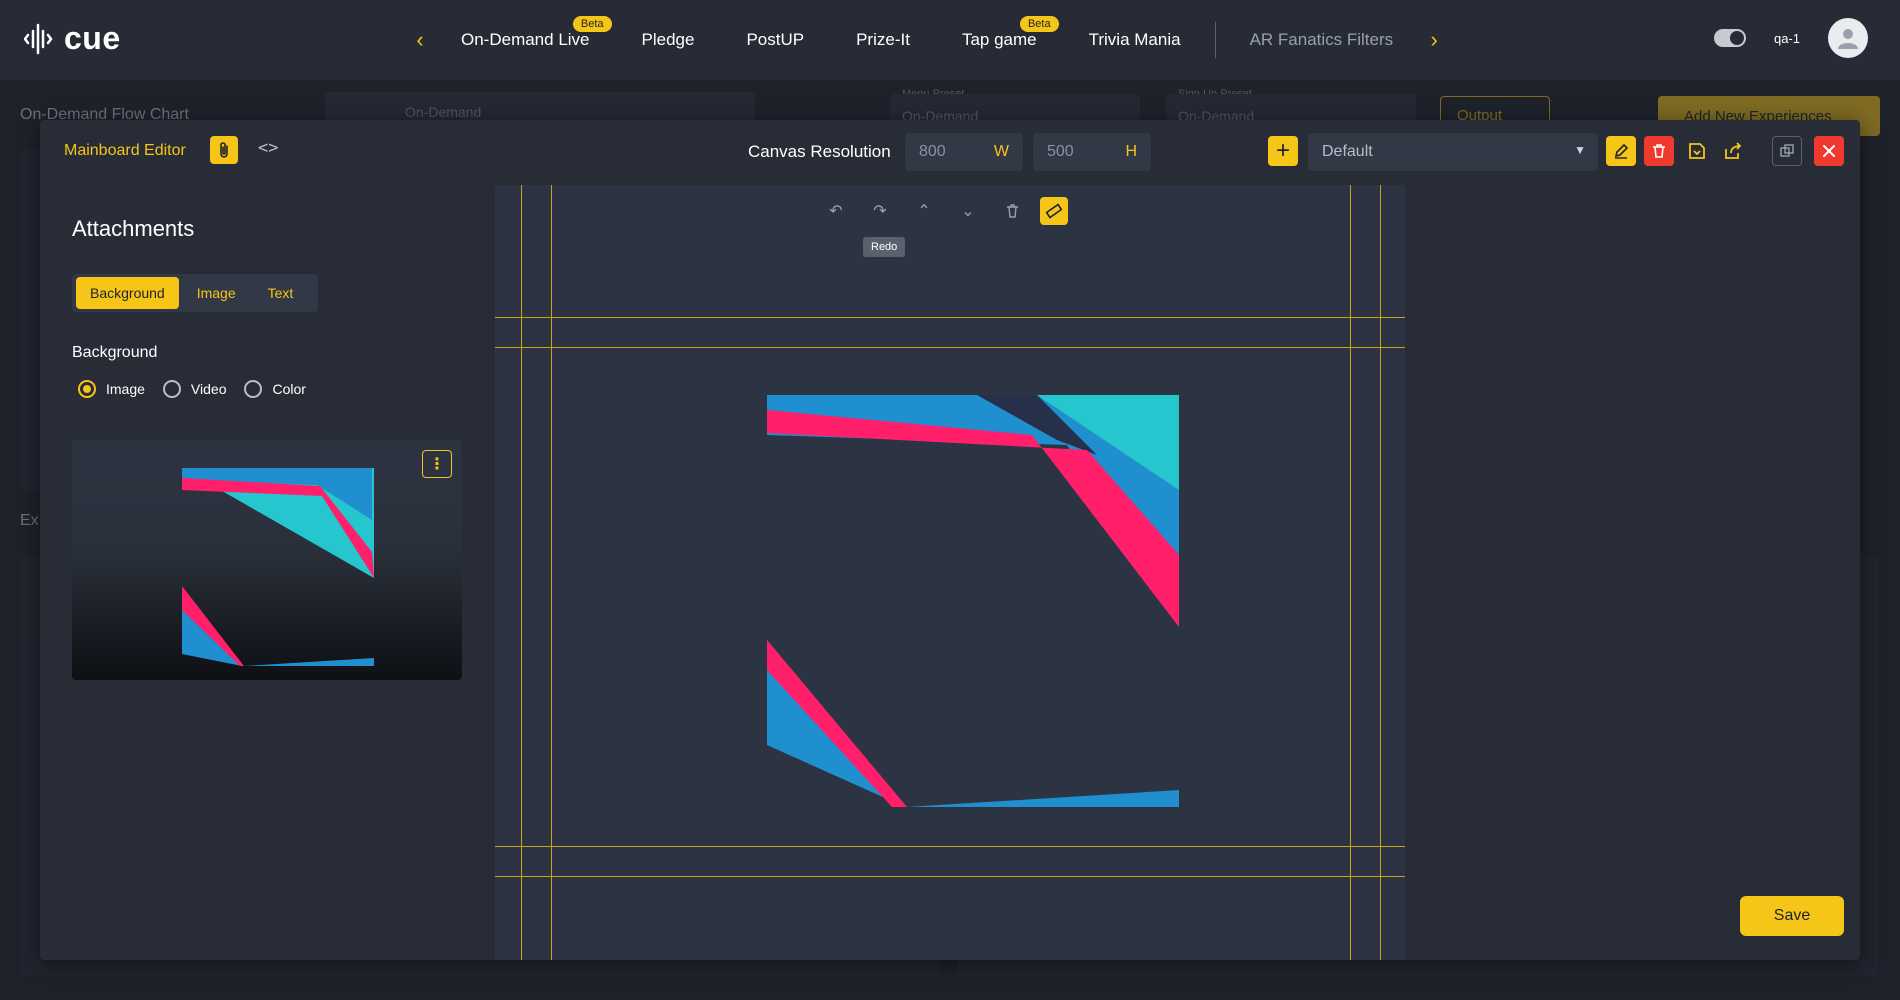 The image size is (1900, 1000). I want to click on redo-icon: ↷, so click(880, 211).